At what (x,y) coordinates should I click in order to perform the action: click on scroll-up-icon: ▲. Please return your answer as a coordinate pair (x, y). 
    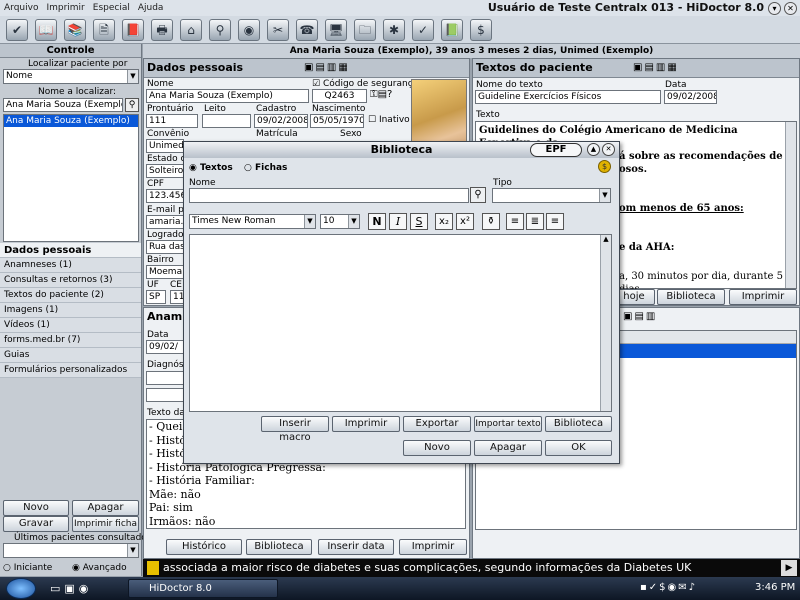
    Looking at the image, I should click on (606, 239).